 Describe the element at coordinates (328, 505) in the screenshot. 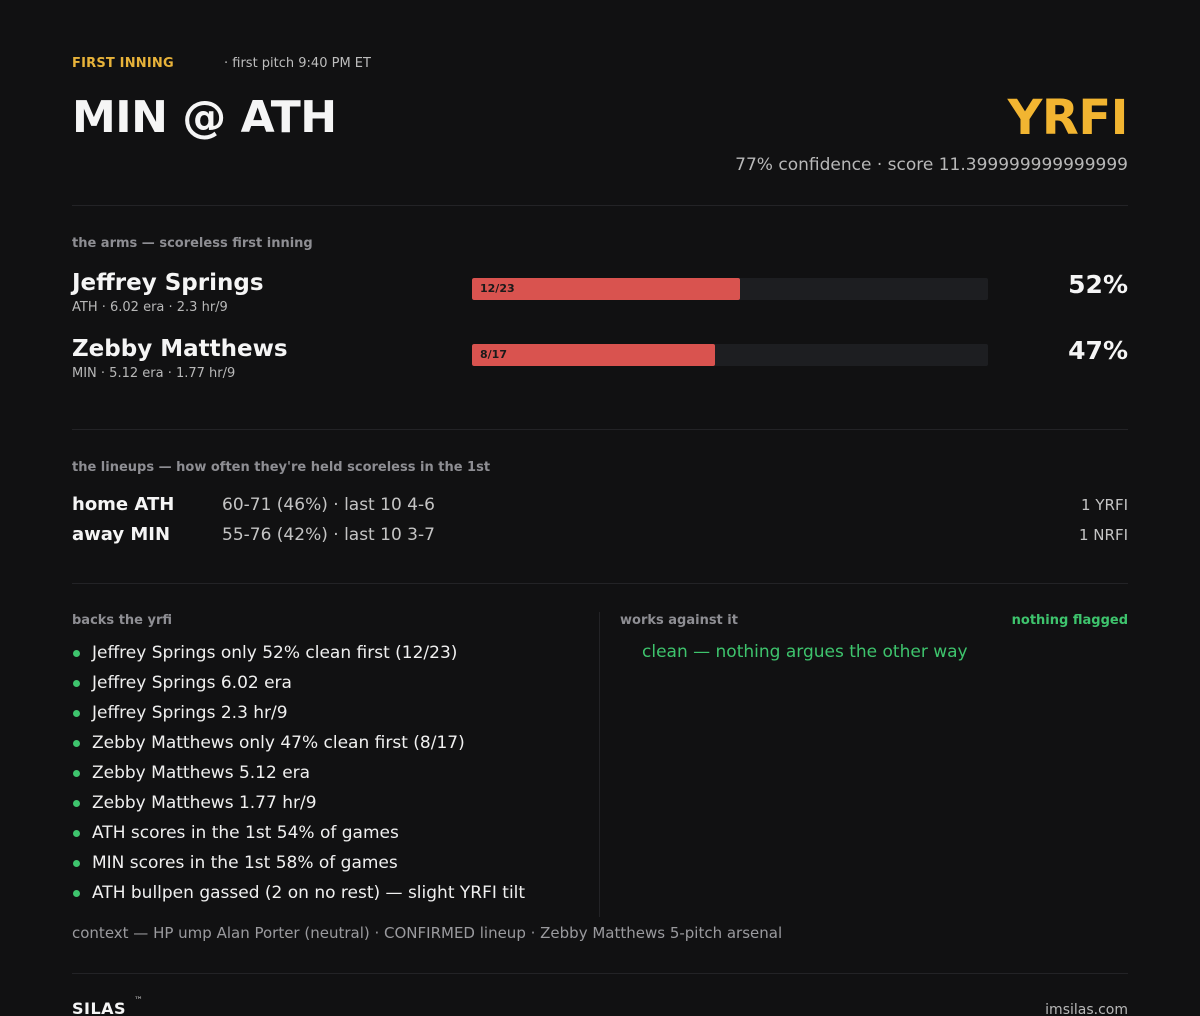

I see `lineup-stats: 60-71 (46%) · last 10 4-6` at that location.